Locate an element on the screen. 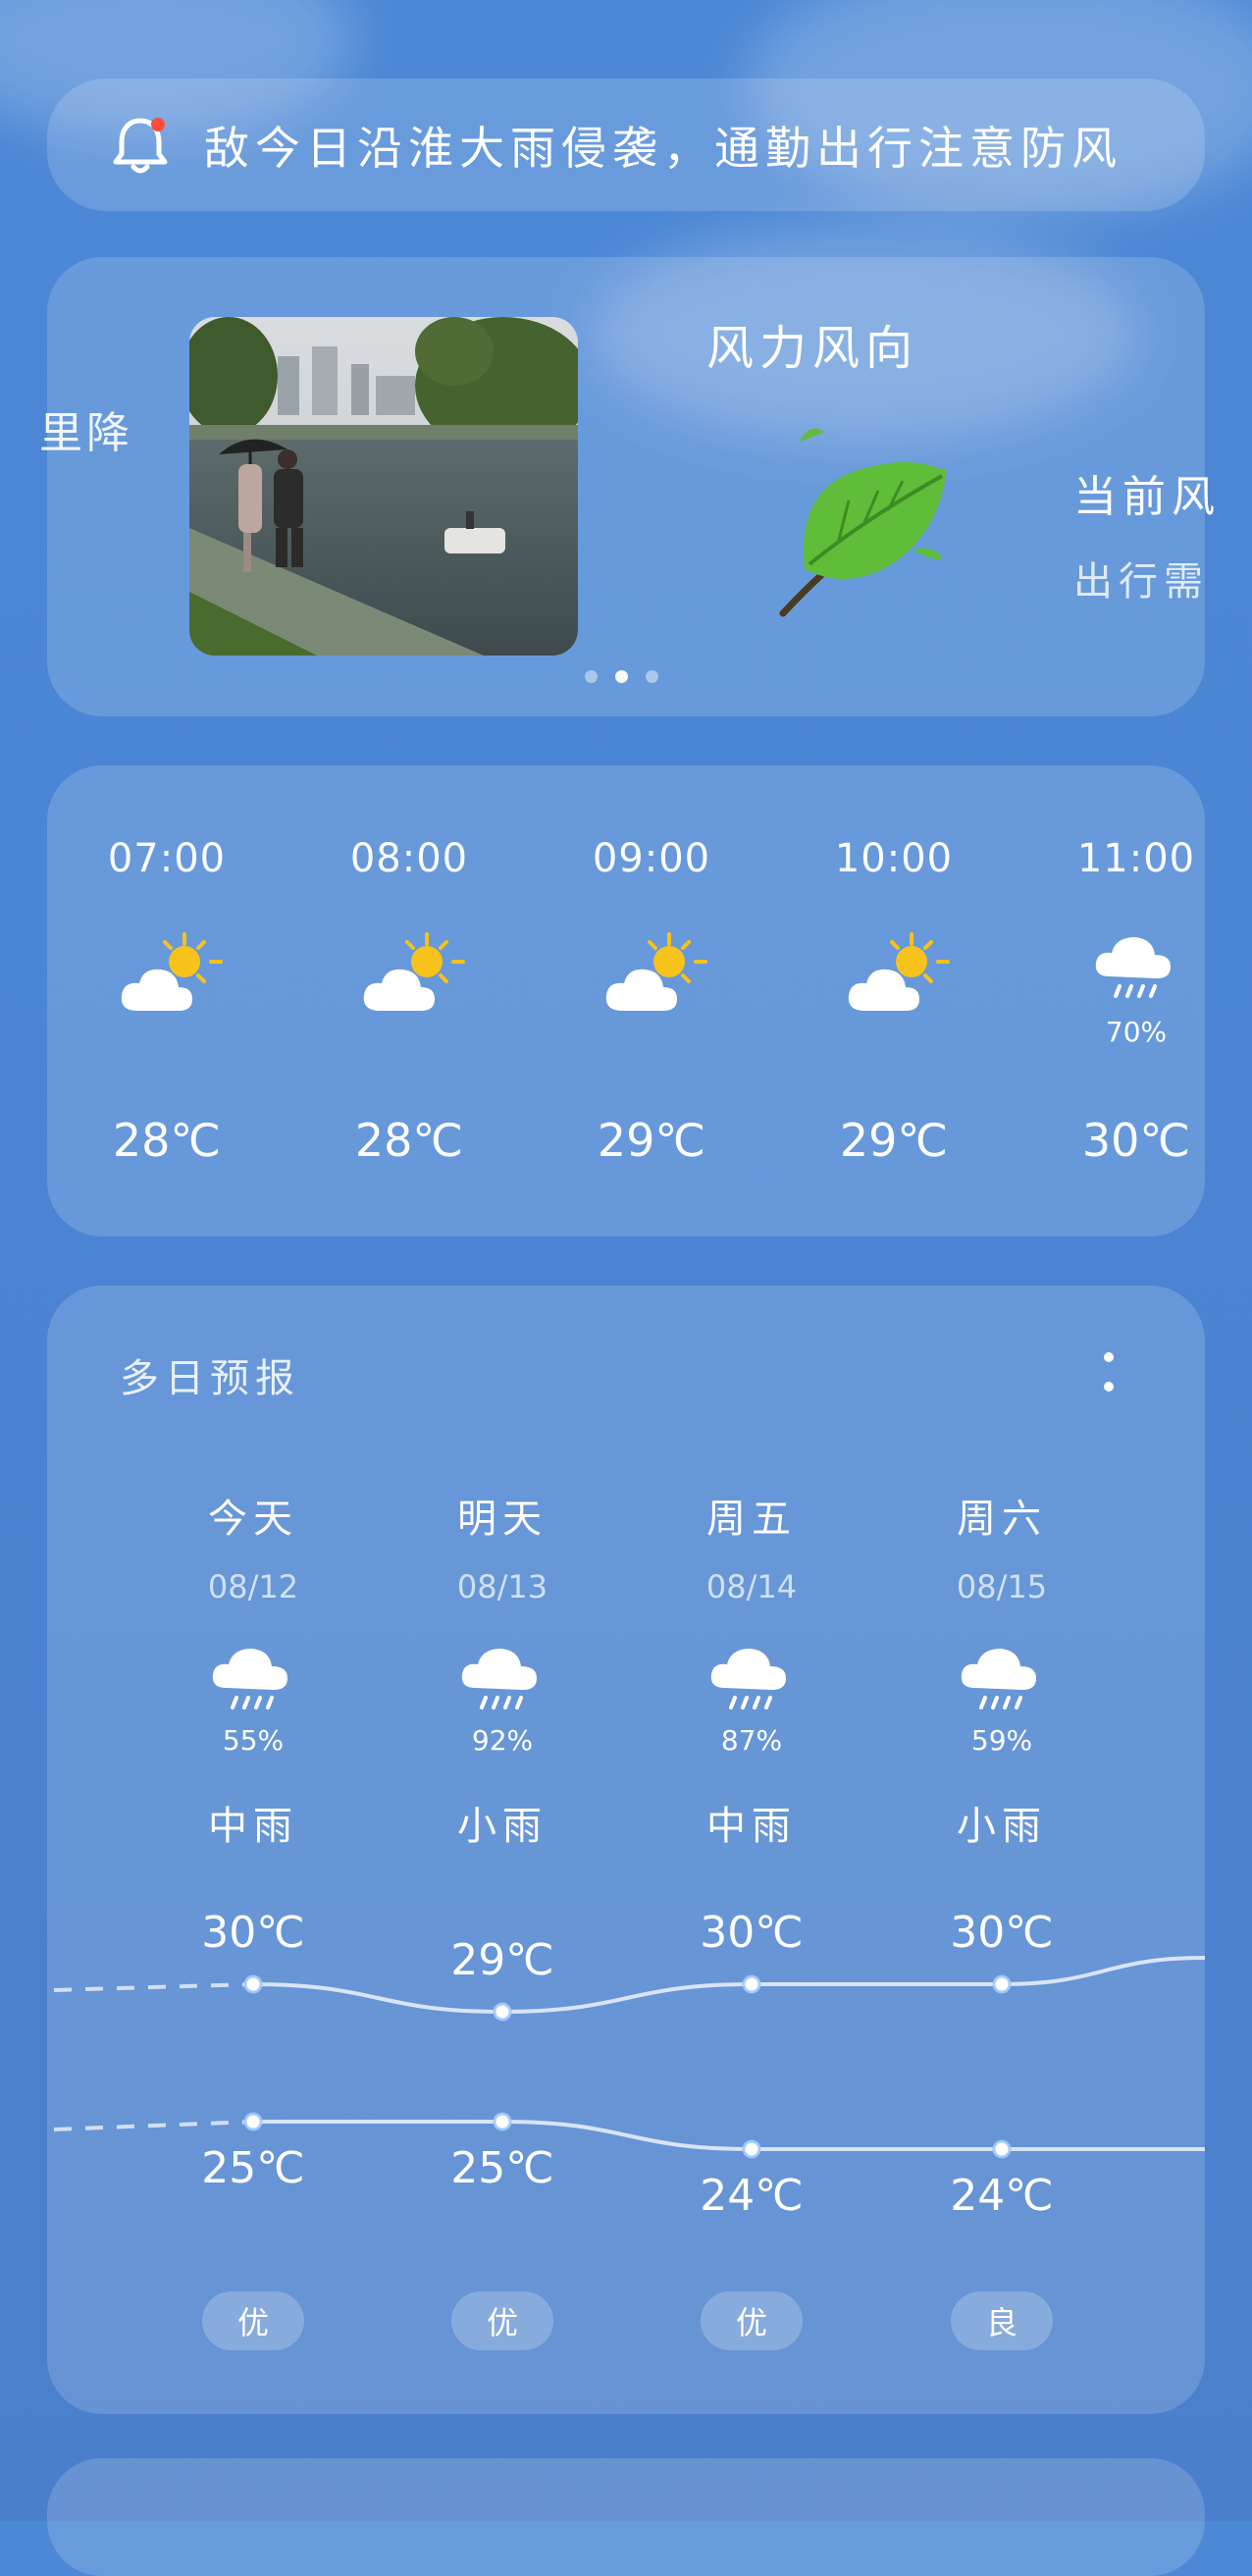  rain-street-photo-image is located at coordinates (383, 486).